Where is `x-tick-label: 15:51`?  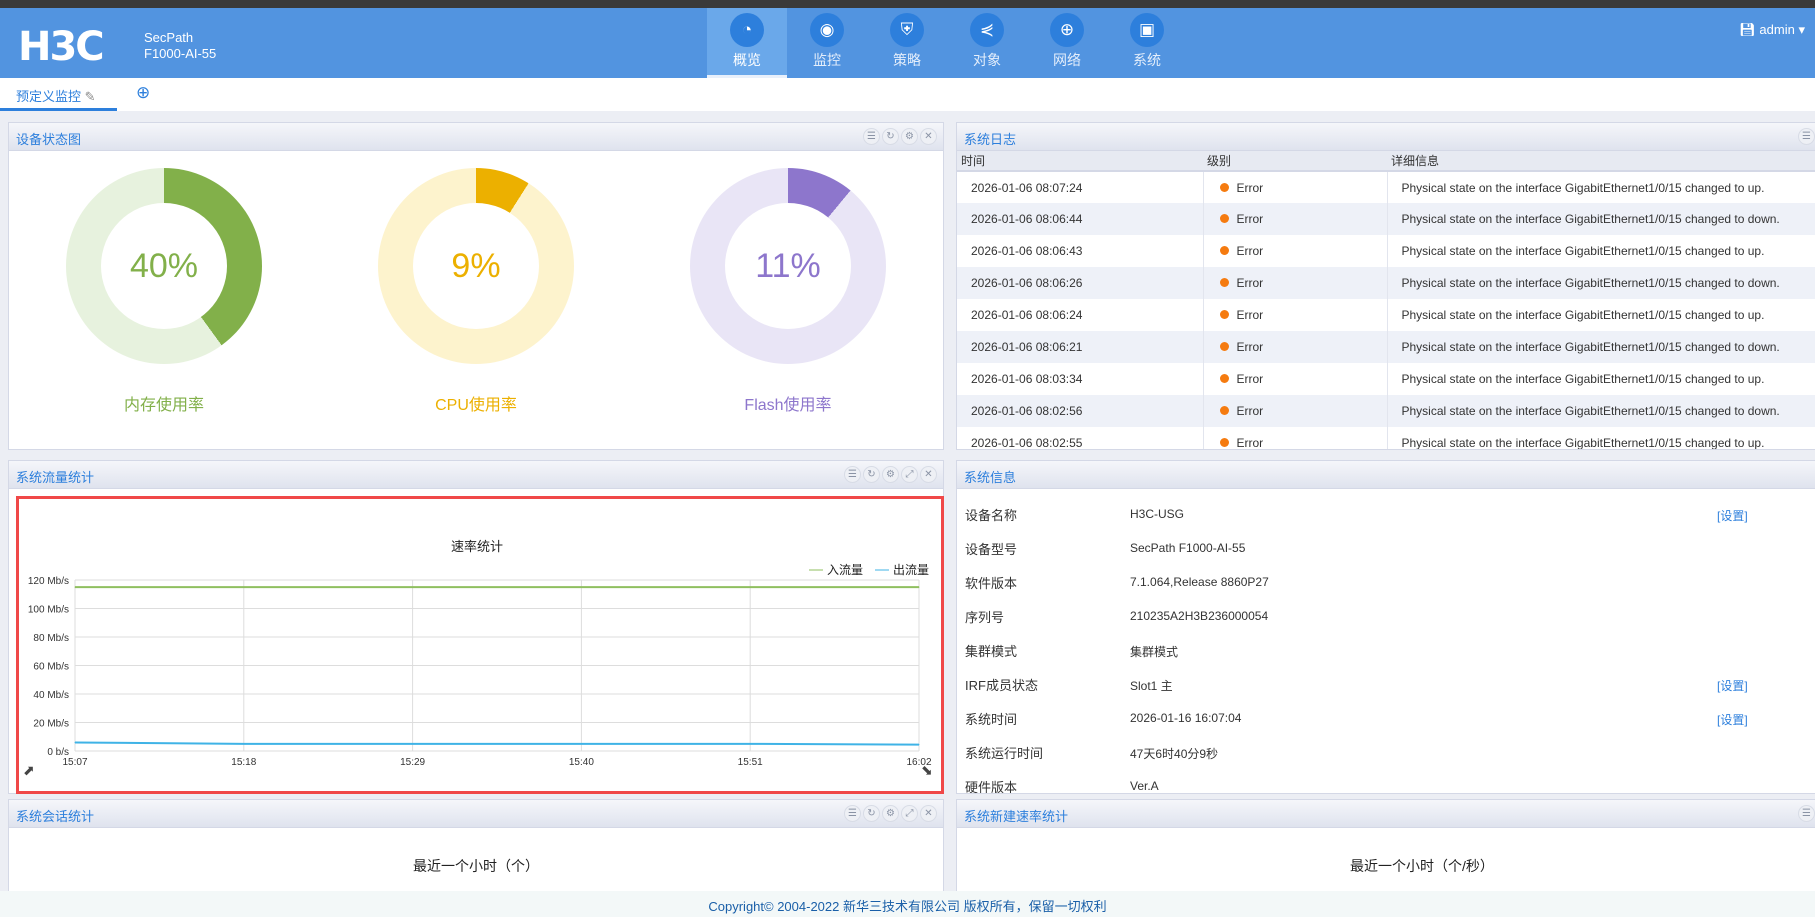 x-tick-label: 15:51 is located at coordinates (750, 762).